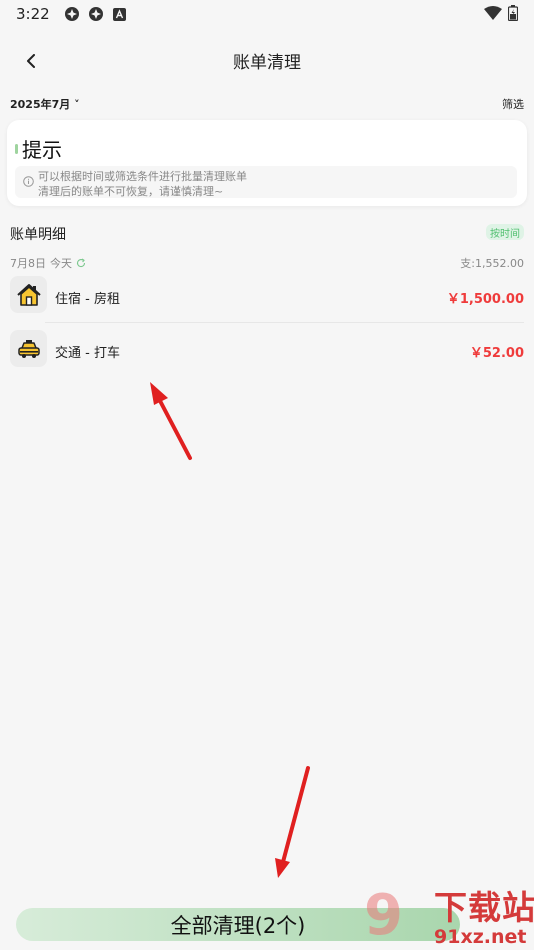  Describe the element at coordinates (28, 181) in the screenshot. I see `info-icon` at that location.